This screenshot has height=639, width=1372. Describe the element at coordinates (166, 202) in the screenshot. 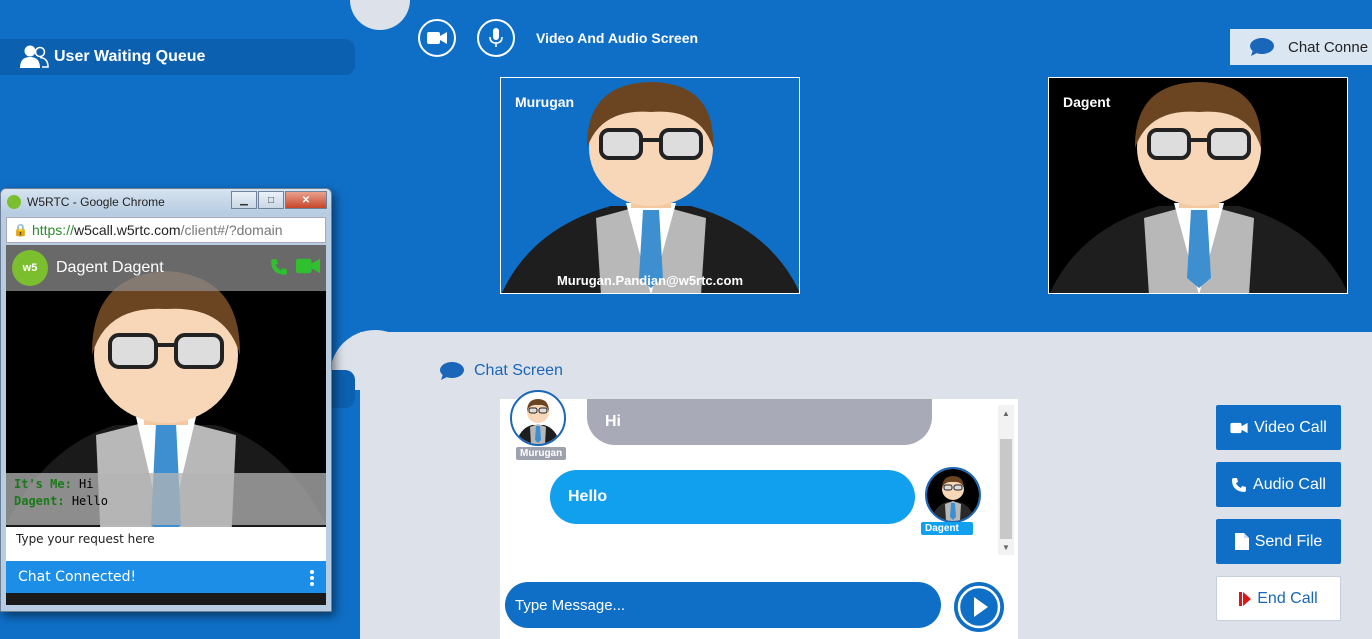

I see `popup-titlebar: W5RTC - Google Chrome ▁ □ ✕` at that location.